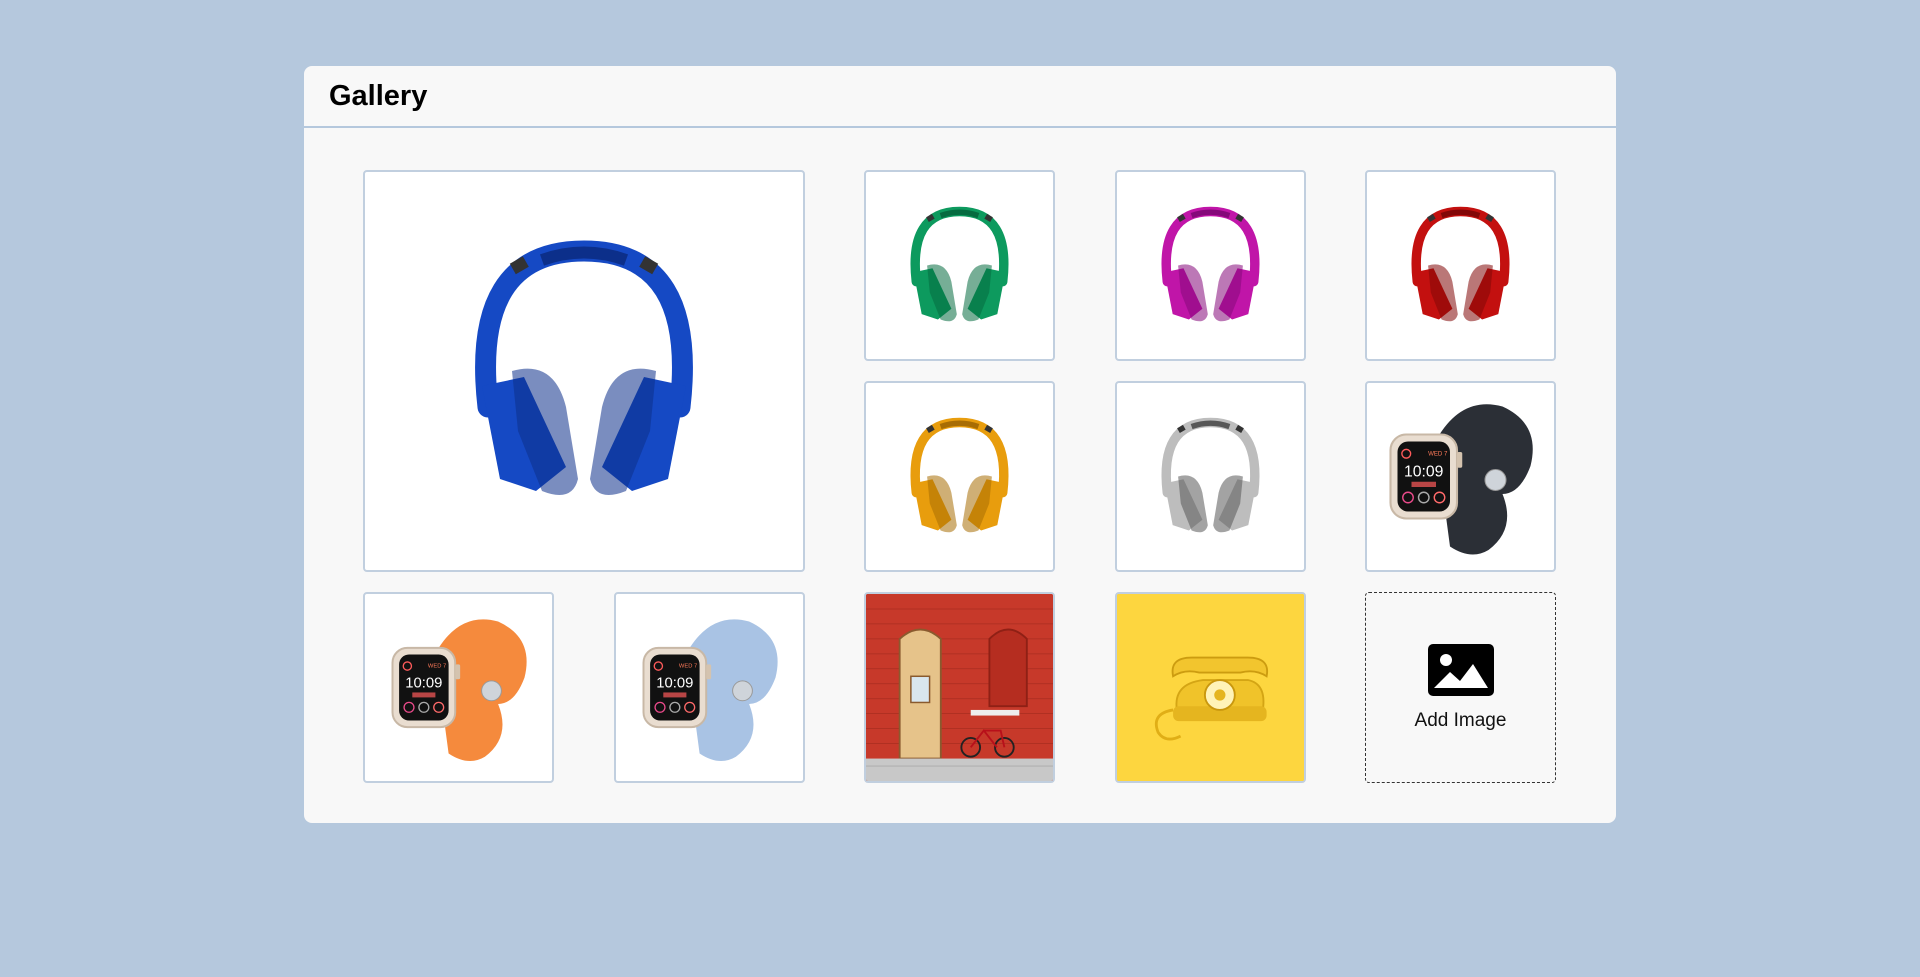 The image size is (1920, 977). Describe the element at coordinates (960, 97) in the screenshot. I see `gallery-header: Gallery` at that location.